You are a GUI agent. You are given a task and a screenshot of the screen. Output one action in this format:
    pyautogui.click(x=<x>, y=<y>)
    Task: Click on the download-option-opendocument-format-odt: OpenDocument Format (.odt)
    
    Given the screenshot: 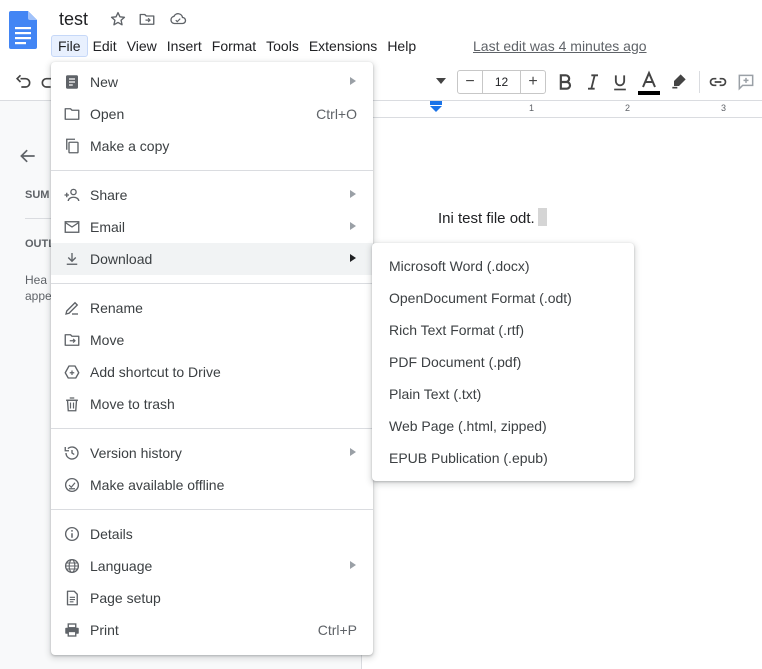 What is the action you would take?
    pyautogui.click(x=503, y=298)
    